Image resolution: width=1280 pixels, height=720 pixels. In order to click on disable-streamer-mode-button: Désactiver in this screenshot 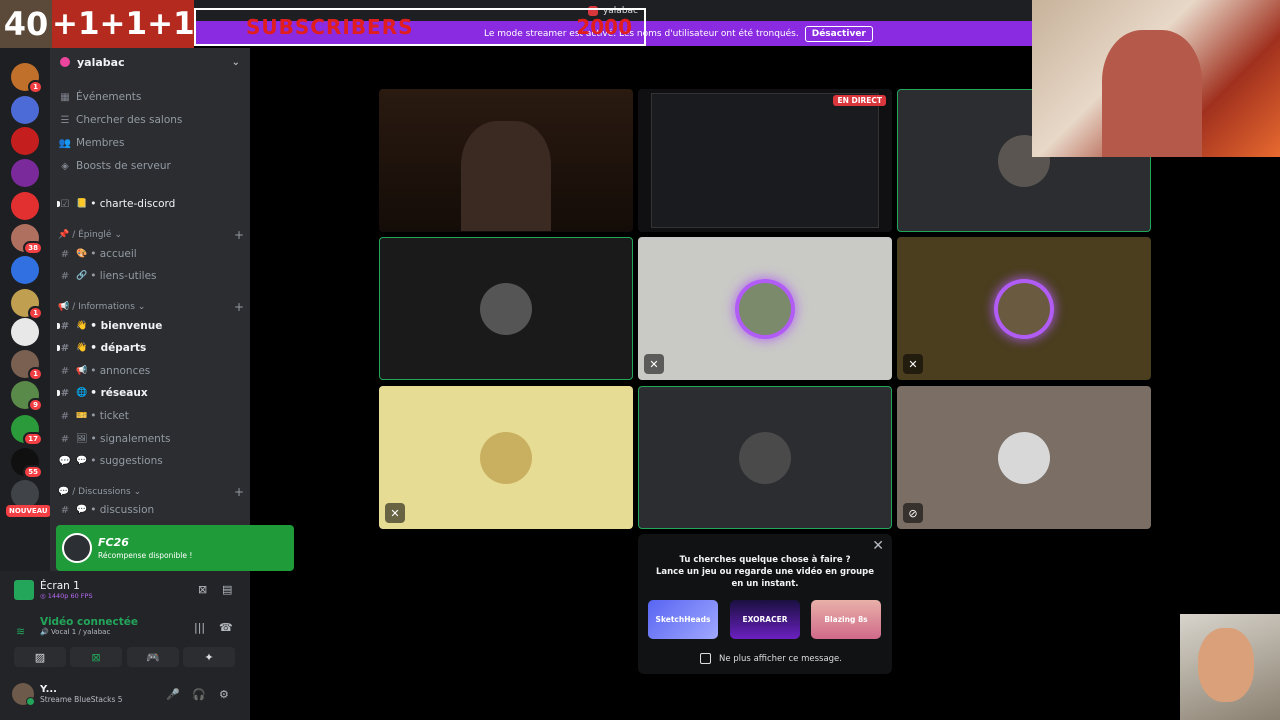, I will do `click(838, 33)`.